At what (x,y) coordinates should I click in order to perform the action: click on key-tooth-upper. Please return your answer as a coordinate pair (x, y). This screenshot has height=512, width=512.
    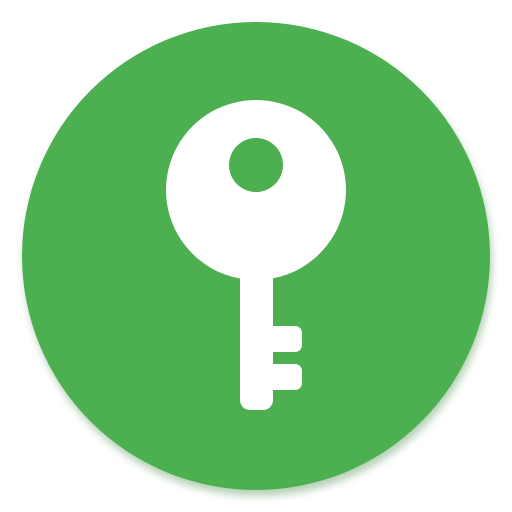
    Looking at the image, I should click on (282, 339).